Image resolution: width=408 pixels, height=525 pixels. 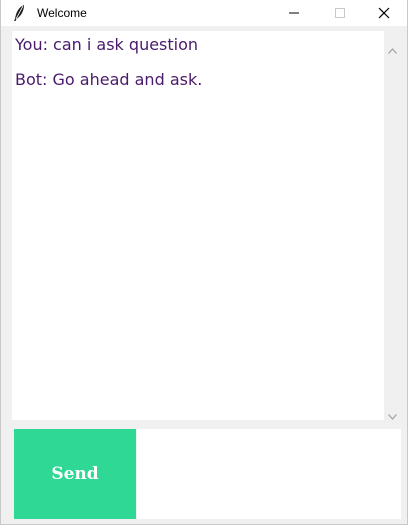 I want to click on maximize-icon, so click(x=340, y=13).